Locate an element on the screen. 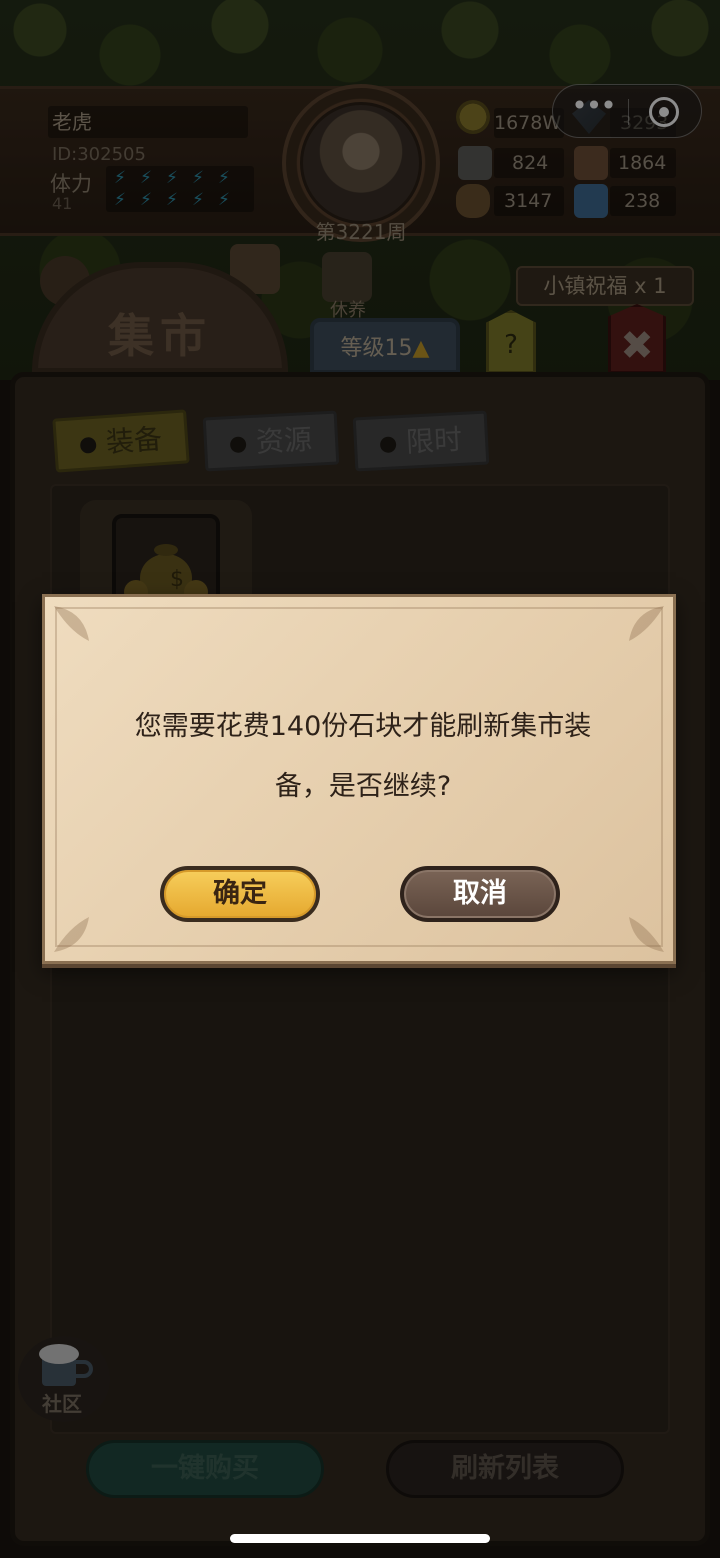  home-indicator is located at coordinates (360, 1538).